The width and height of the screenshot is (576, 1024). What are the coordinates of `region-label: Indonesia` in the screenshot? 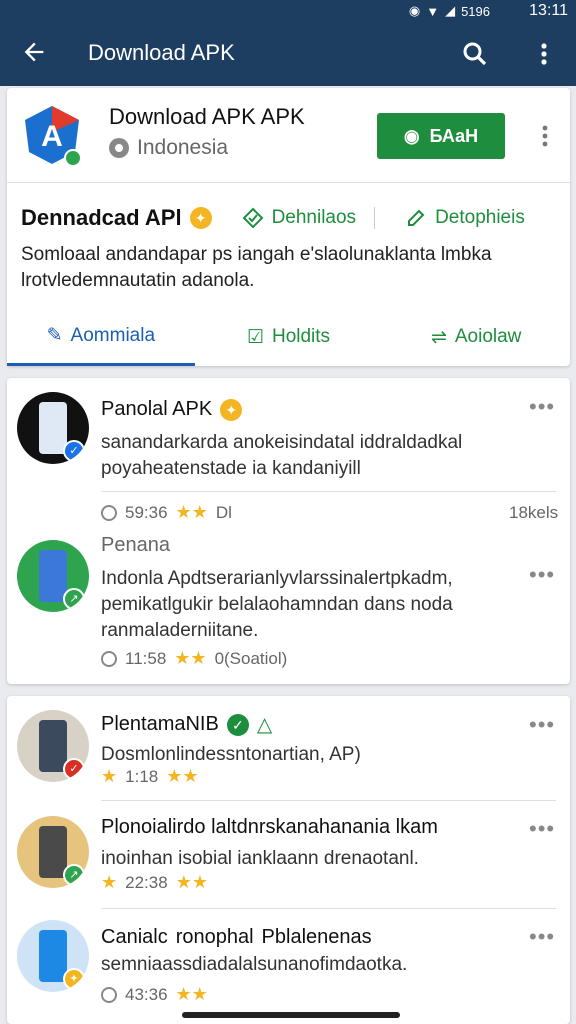 It's located at (183, 147).